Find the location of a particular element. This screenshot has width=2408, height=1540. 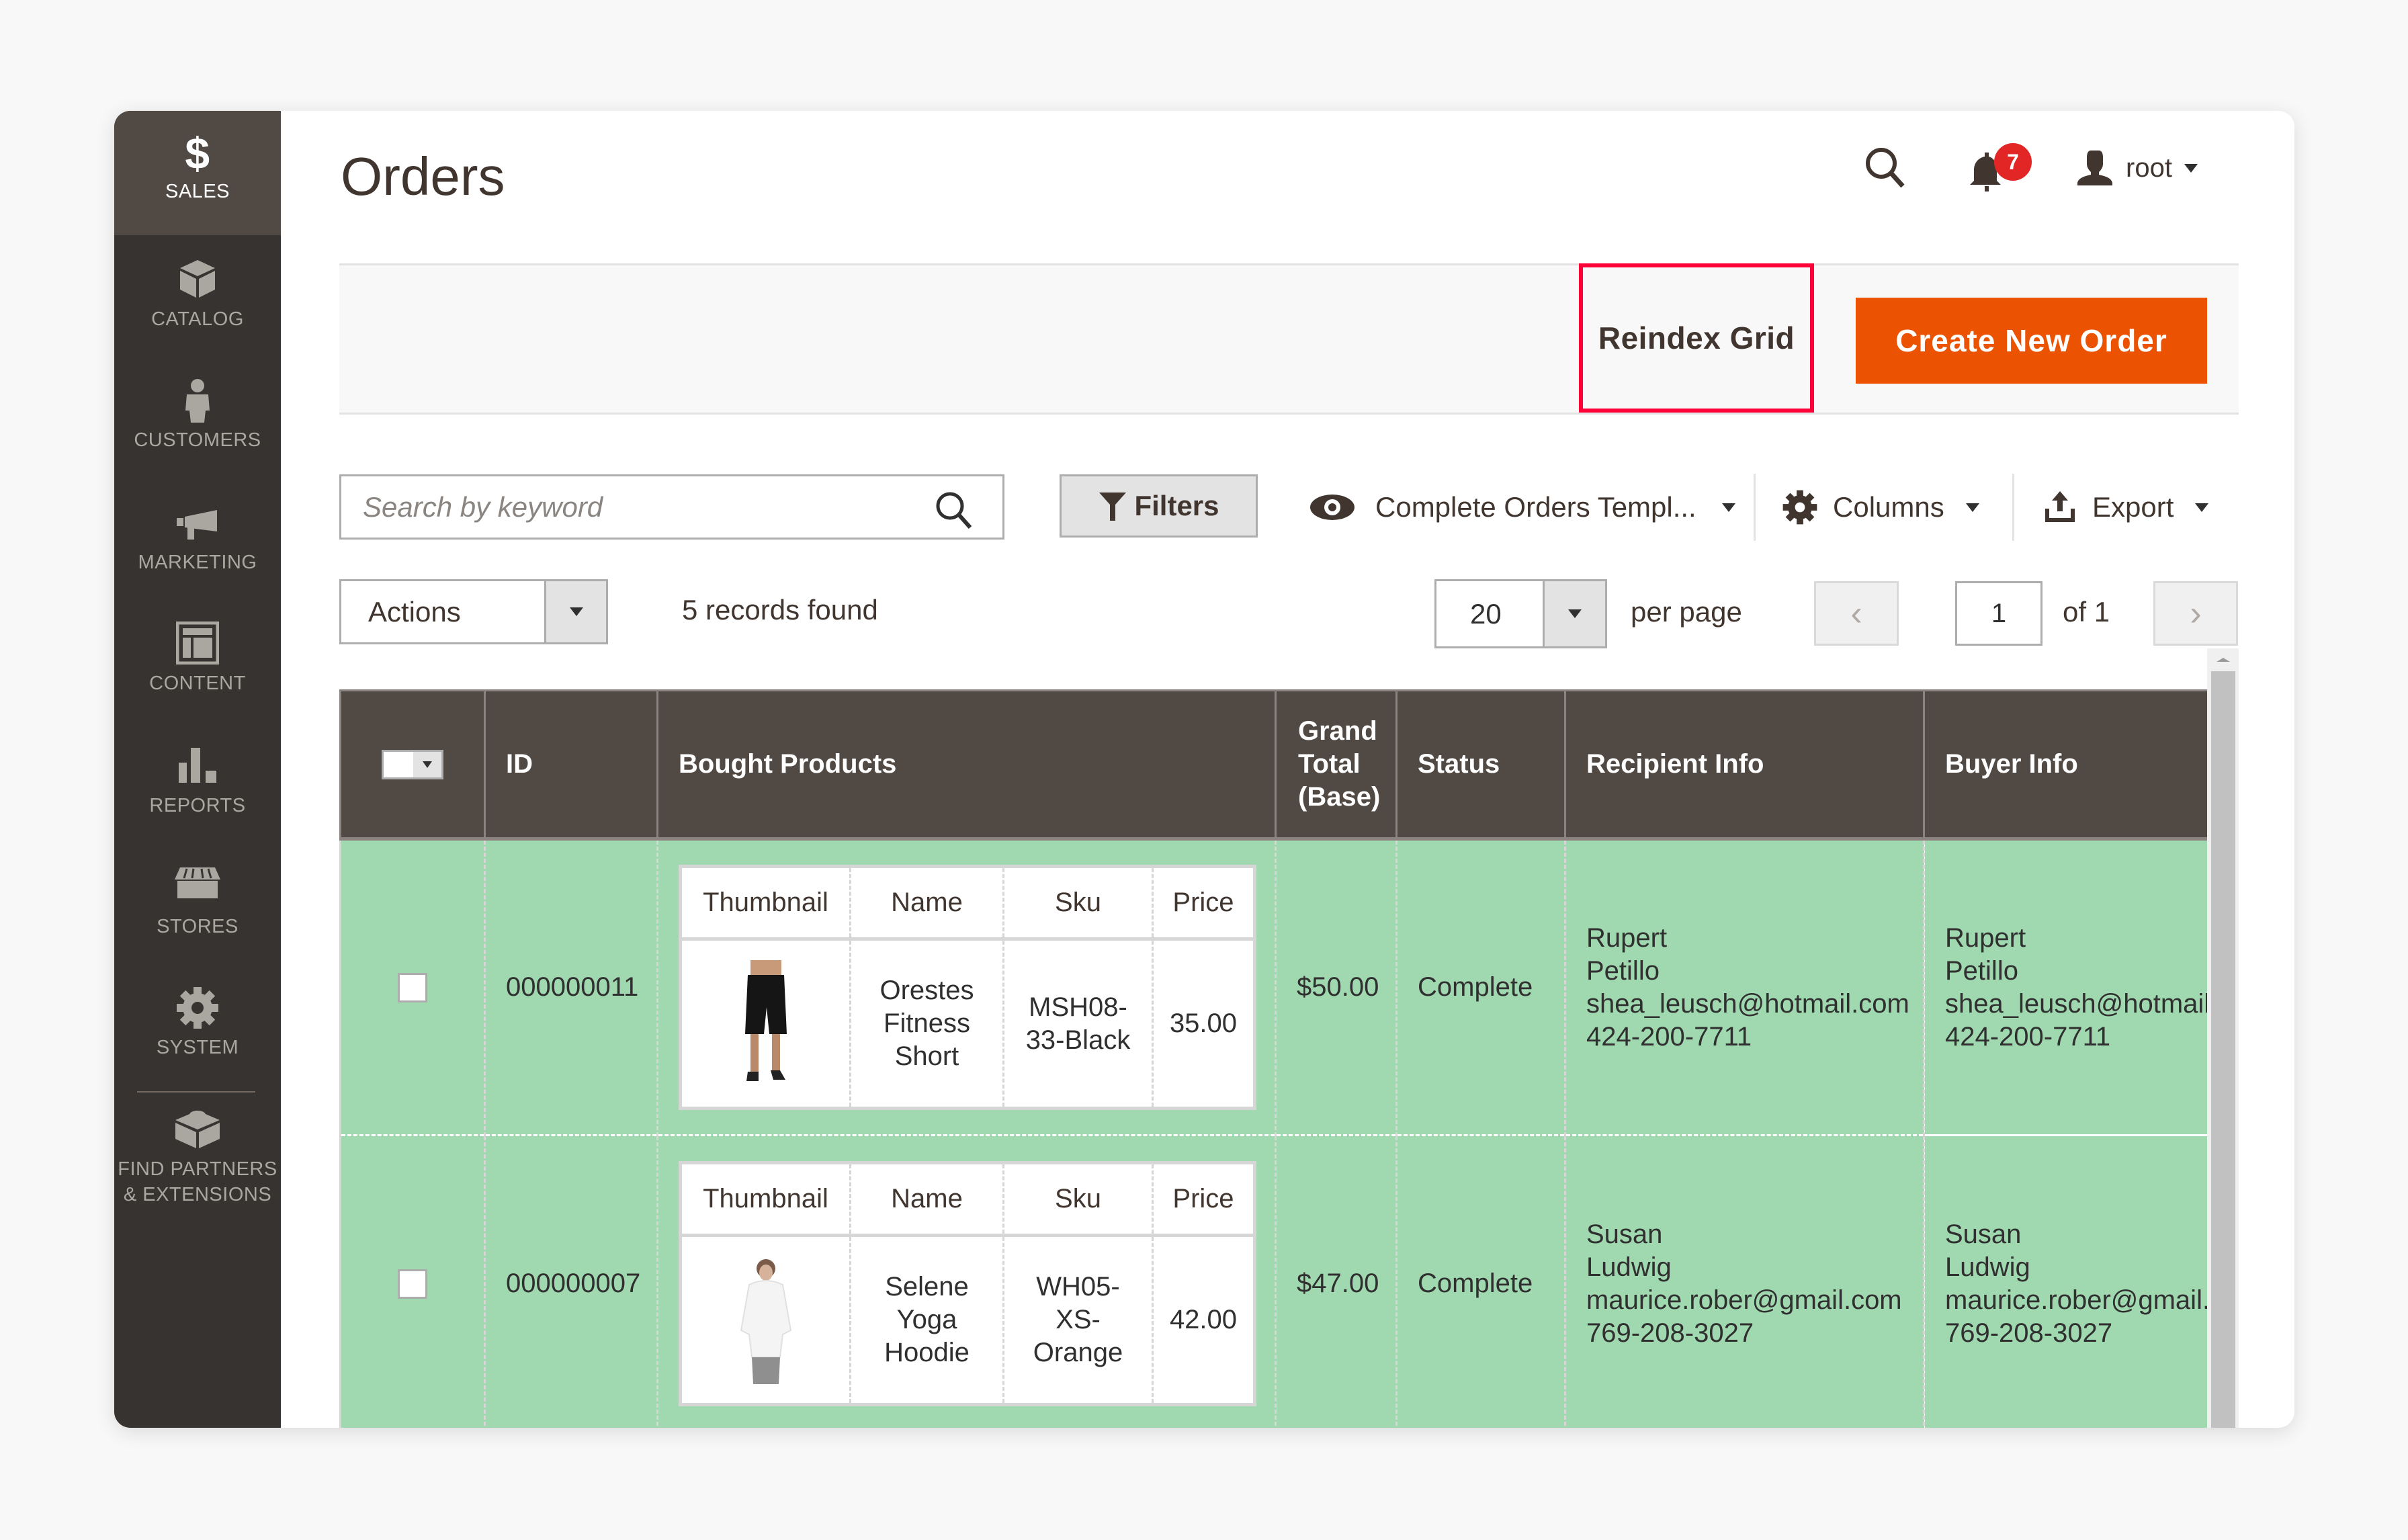

layout-icon is located at coordinates (197, 645).